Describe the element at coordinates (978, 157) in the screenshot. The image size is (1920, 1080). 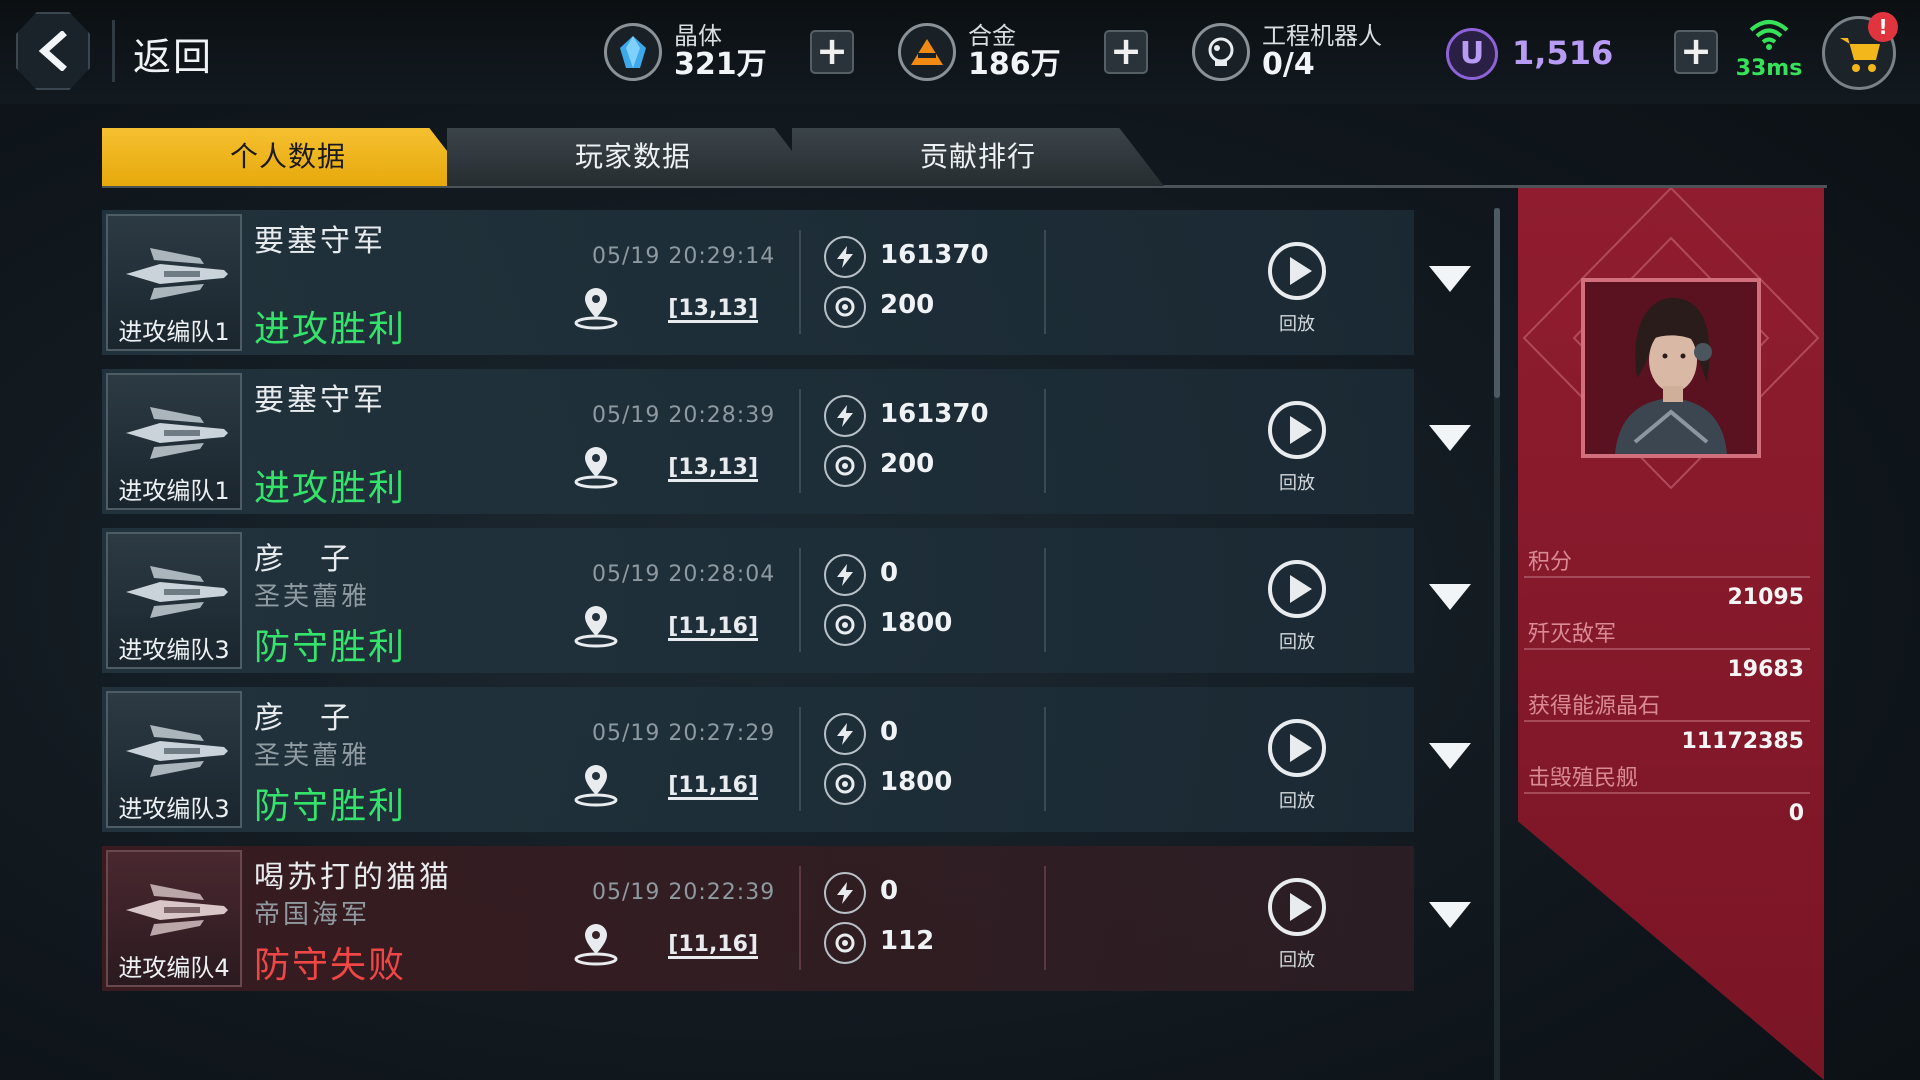
I see `tab-contribution-ranking: 贡献排行` at that location.